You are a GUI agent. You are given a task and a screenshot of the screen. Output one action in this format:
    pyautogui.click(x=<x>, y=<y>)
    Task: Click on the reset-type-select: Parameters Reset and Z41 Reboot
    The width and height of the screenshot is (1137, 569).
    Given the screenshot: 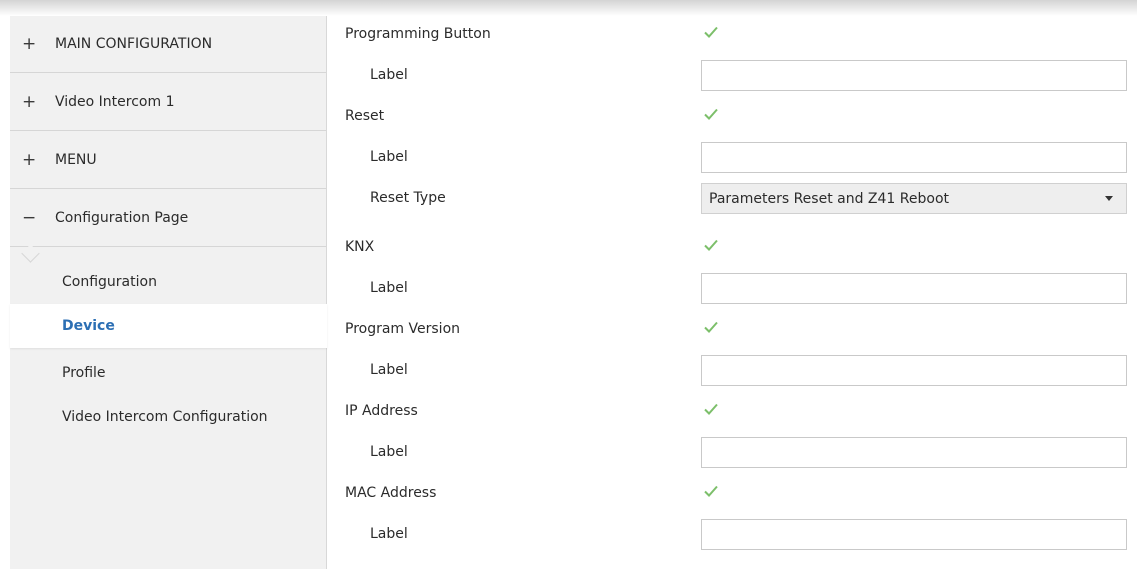 What is the action you would take?
    pyautogui.click(x=914, y=198)
    